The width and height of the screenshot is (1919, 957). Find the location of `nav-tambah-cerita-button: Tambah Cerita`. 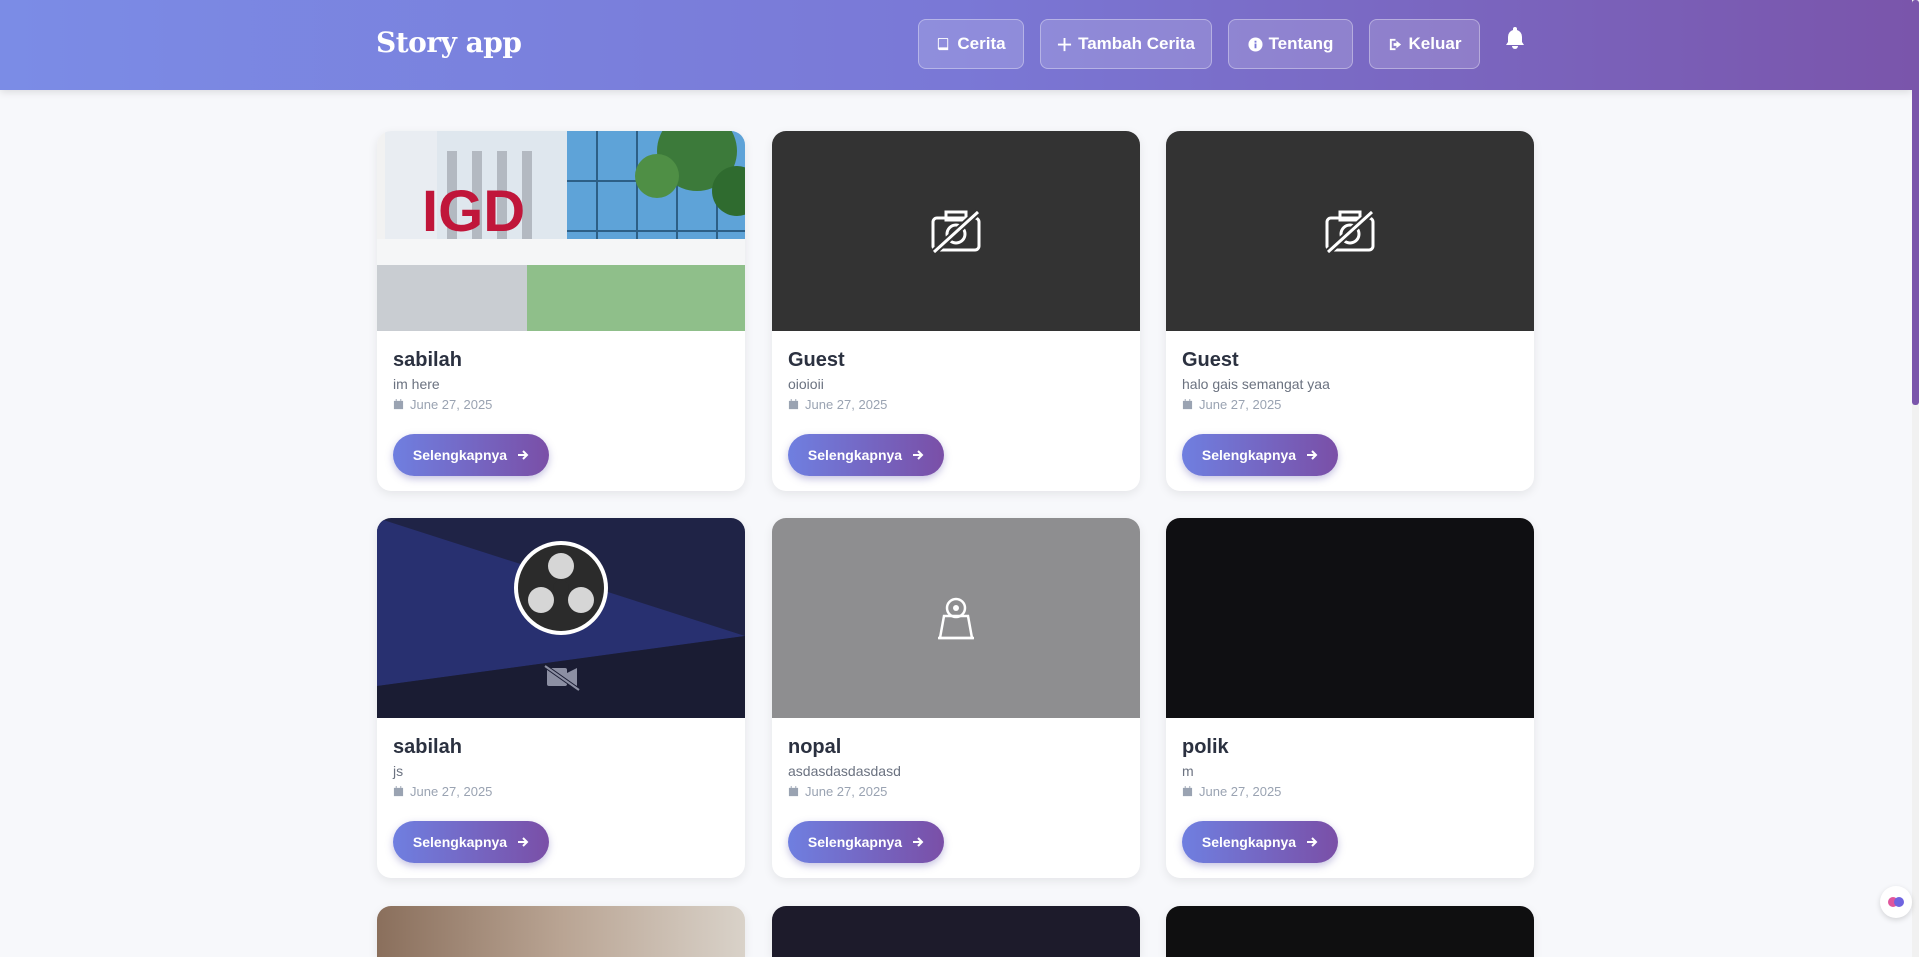

nav-tambah-cerita-button: Tambah Cerita is located at coordinates (1126, 44).